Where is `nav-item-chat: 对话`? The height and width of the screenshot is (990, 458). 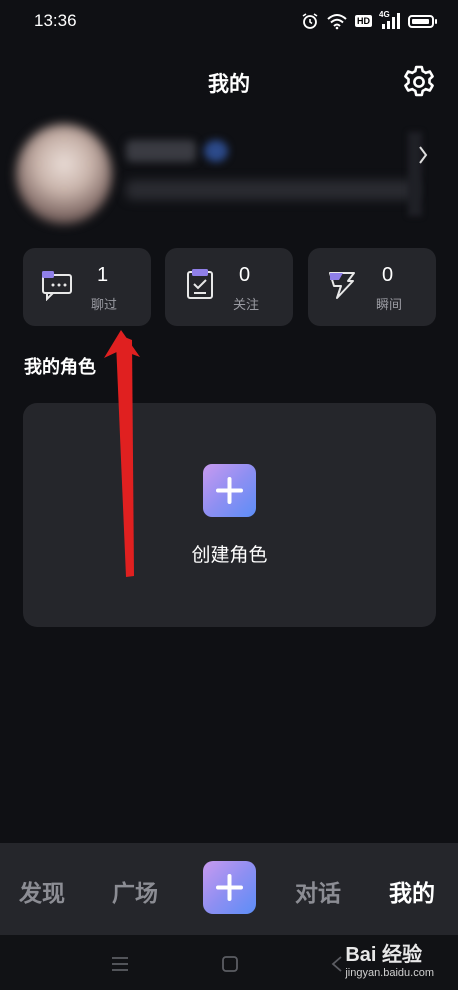
nav-item-chat: 对话 is located at coordinates (318, 891).